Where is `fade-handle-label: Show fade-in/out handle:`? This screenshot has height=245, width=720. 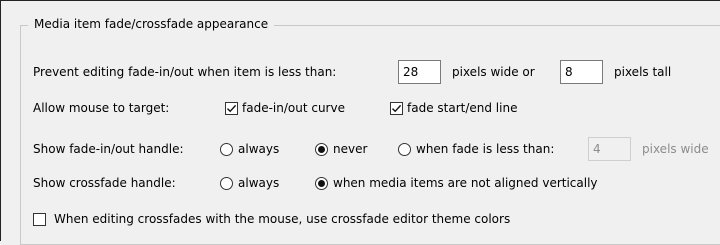
fade-handle-label: Show fade-in/out handle: is located at coordinates (108, 149).